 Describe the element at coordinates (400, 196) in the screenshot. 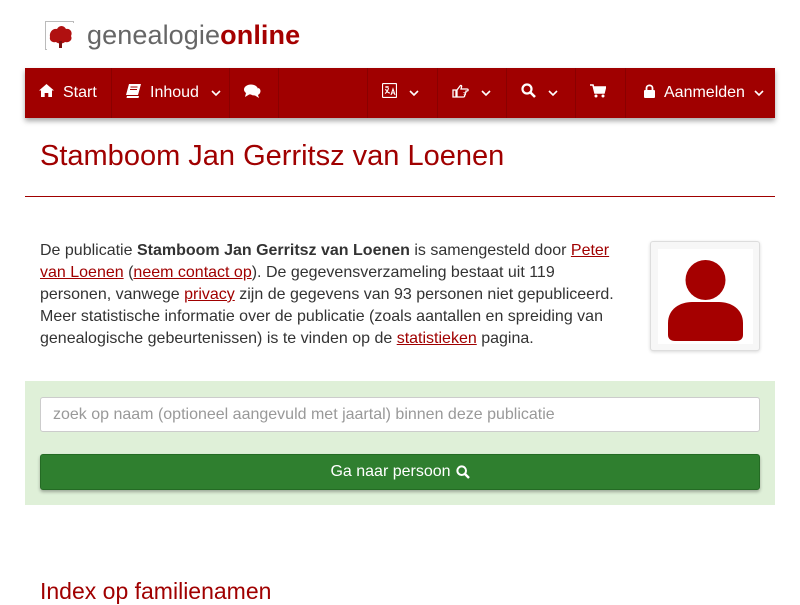

I see `title-divider` at that location.